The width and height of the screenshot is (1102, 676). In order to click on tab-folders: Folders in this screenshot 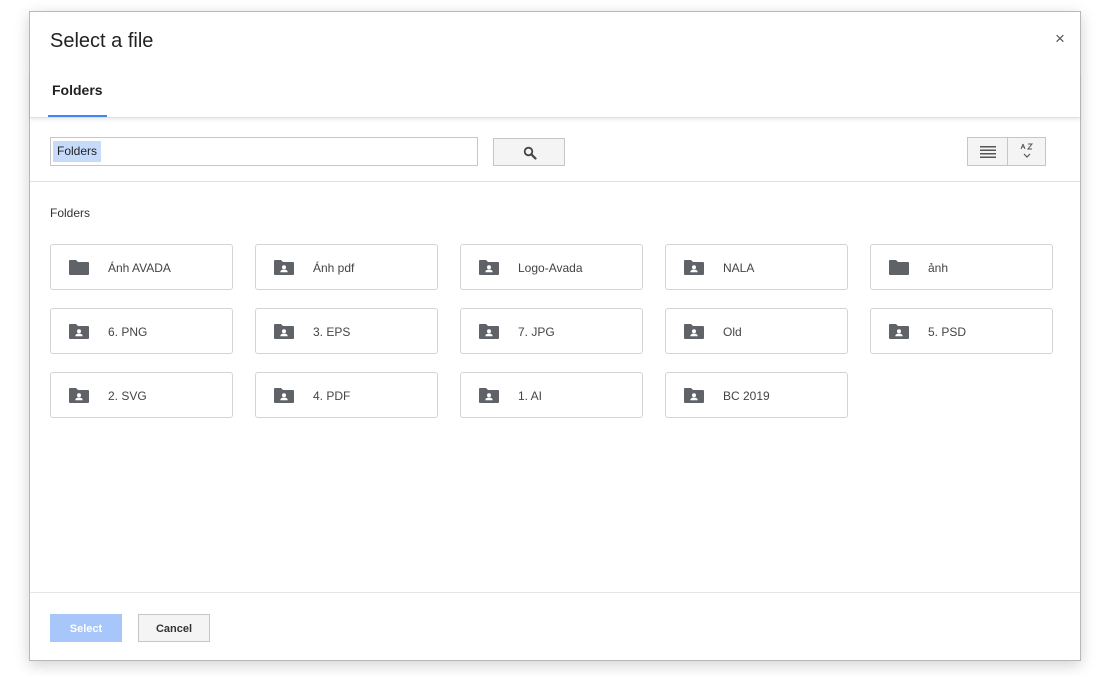, I will do `click(77, 94)`.